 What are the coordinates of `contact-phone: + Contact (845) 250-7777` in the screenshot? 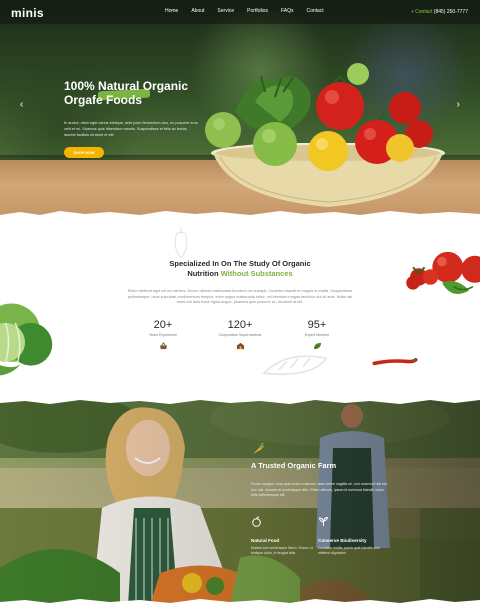 It's located at (439, 12).